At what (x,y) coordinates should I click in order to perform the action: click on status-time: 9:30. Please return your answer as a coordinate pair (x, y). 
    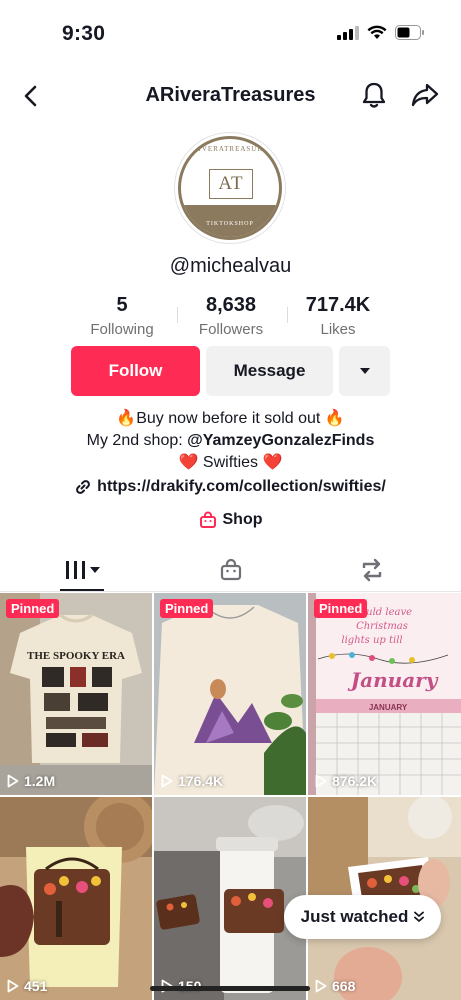
    Looking at the image, I should click on (84, 33).